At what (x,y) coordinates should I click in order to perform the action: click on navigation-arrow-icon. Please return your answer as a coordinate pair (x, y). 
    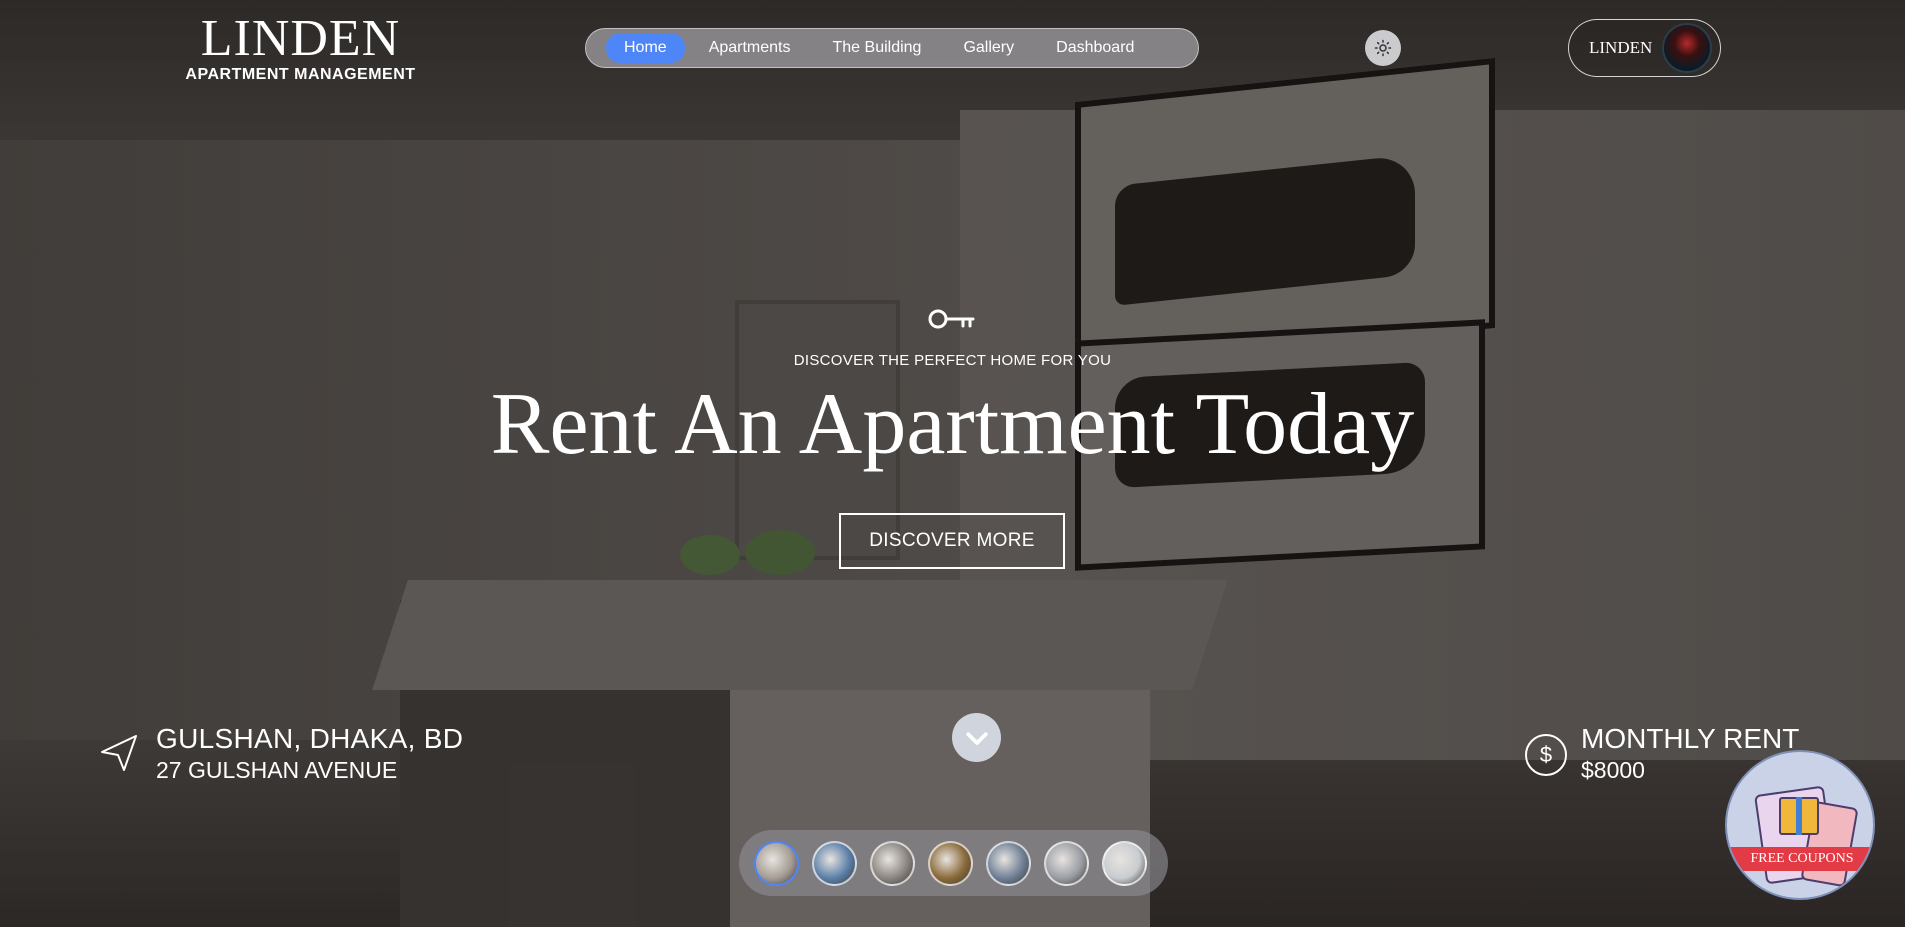
    Looking at the image, I should click on (119, 753).